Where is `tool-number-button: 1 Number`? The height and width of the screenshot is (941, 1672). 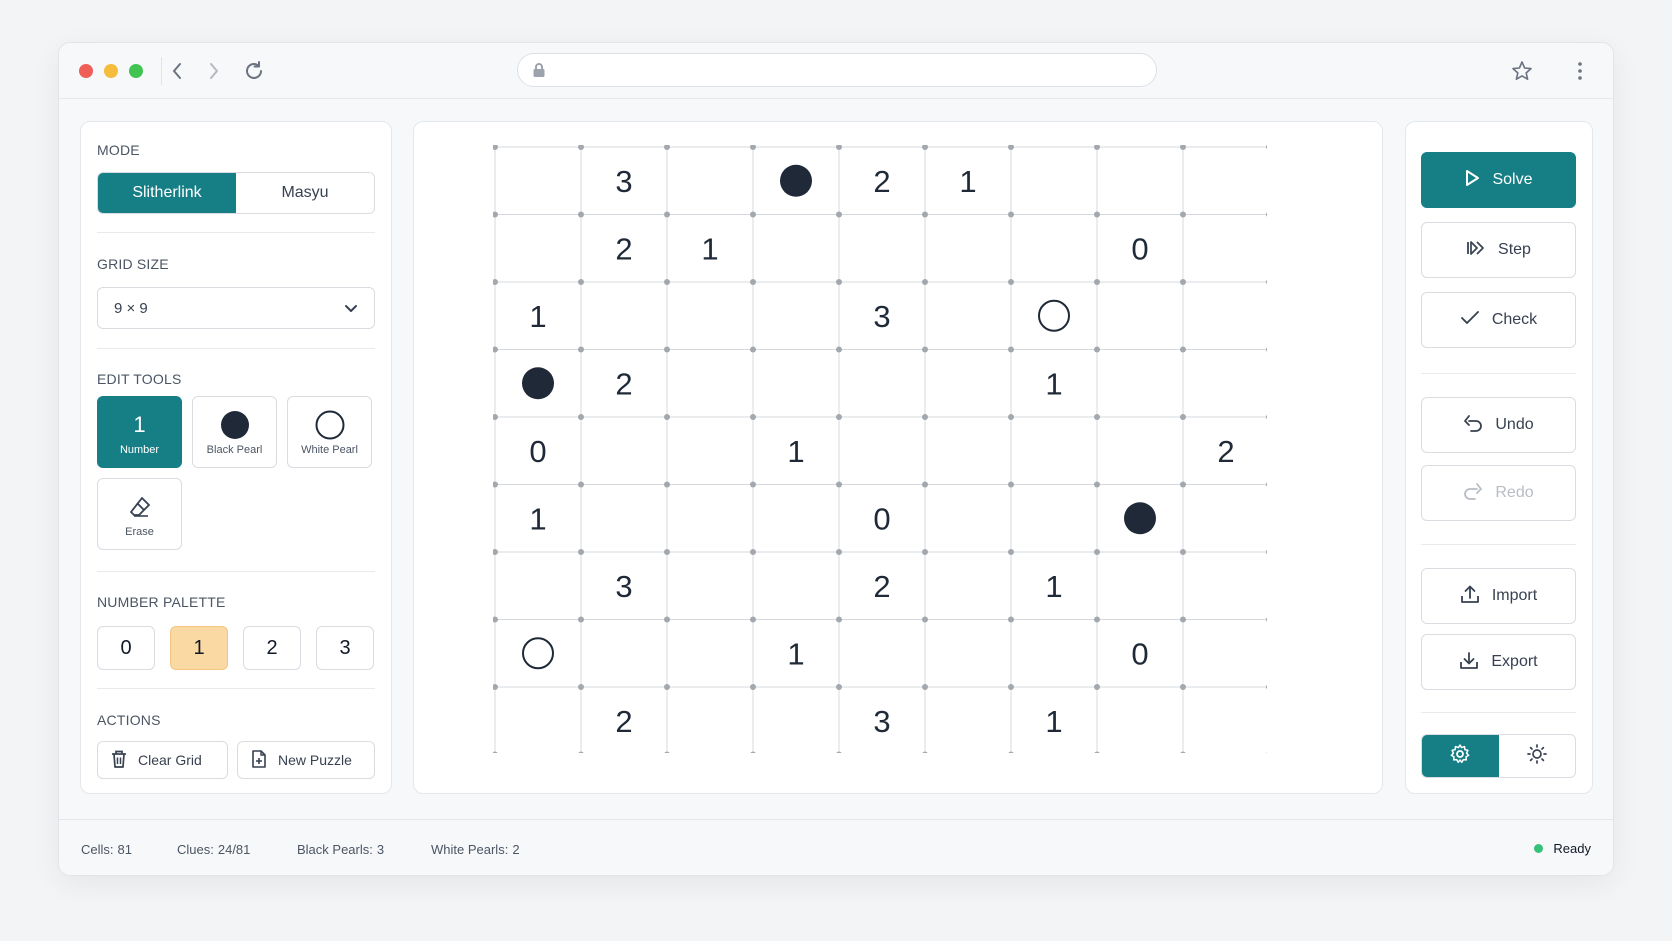 tool-number-button: 1 Number is located at coordinates (139, 432).